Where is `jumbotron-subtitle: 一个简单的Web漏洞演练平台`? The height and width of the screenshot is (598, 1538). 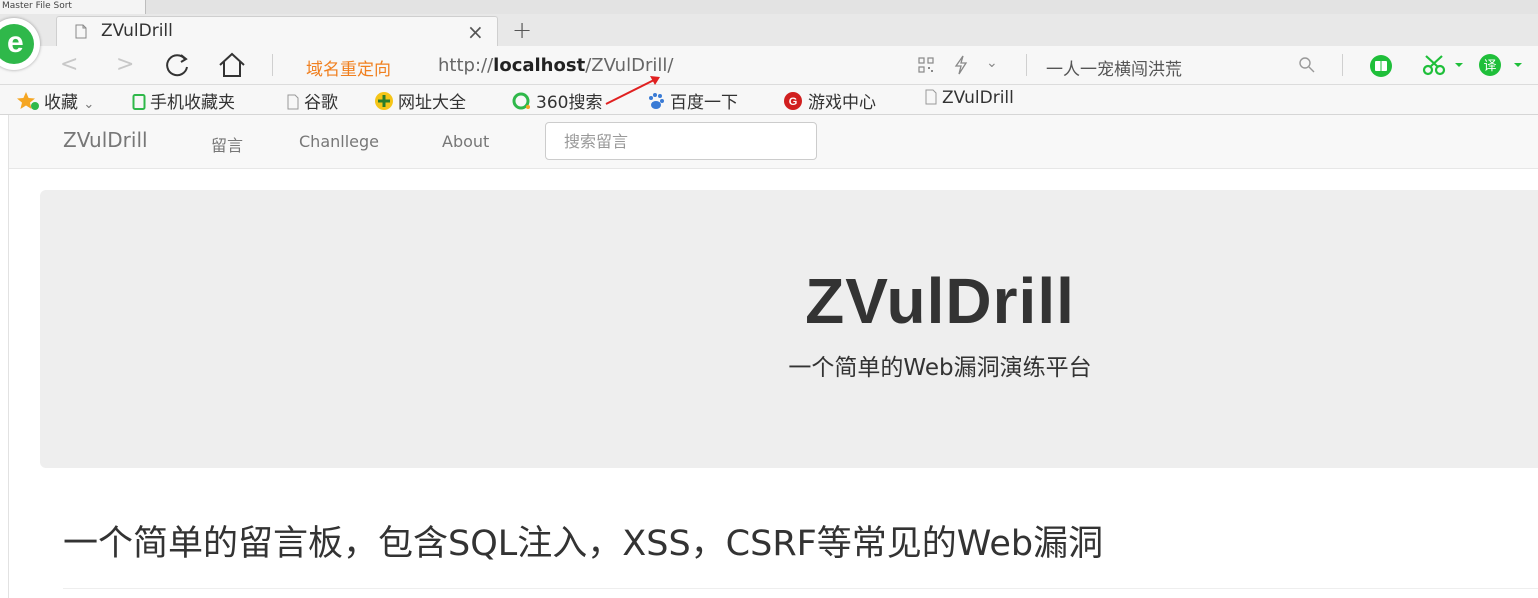 jumbotron-subtitle: 一个简单的Web漏洞演练平台 is located at coordinates (940, 368).